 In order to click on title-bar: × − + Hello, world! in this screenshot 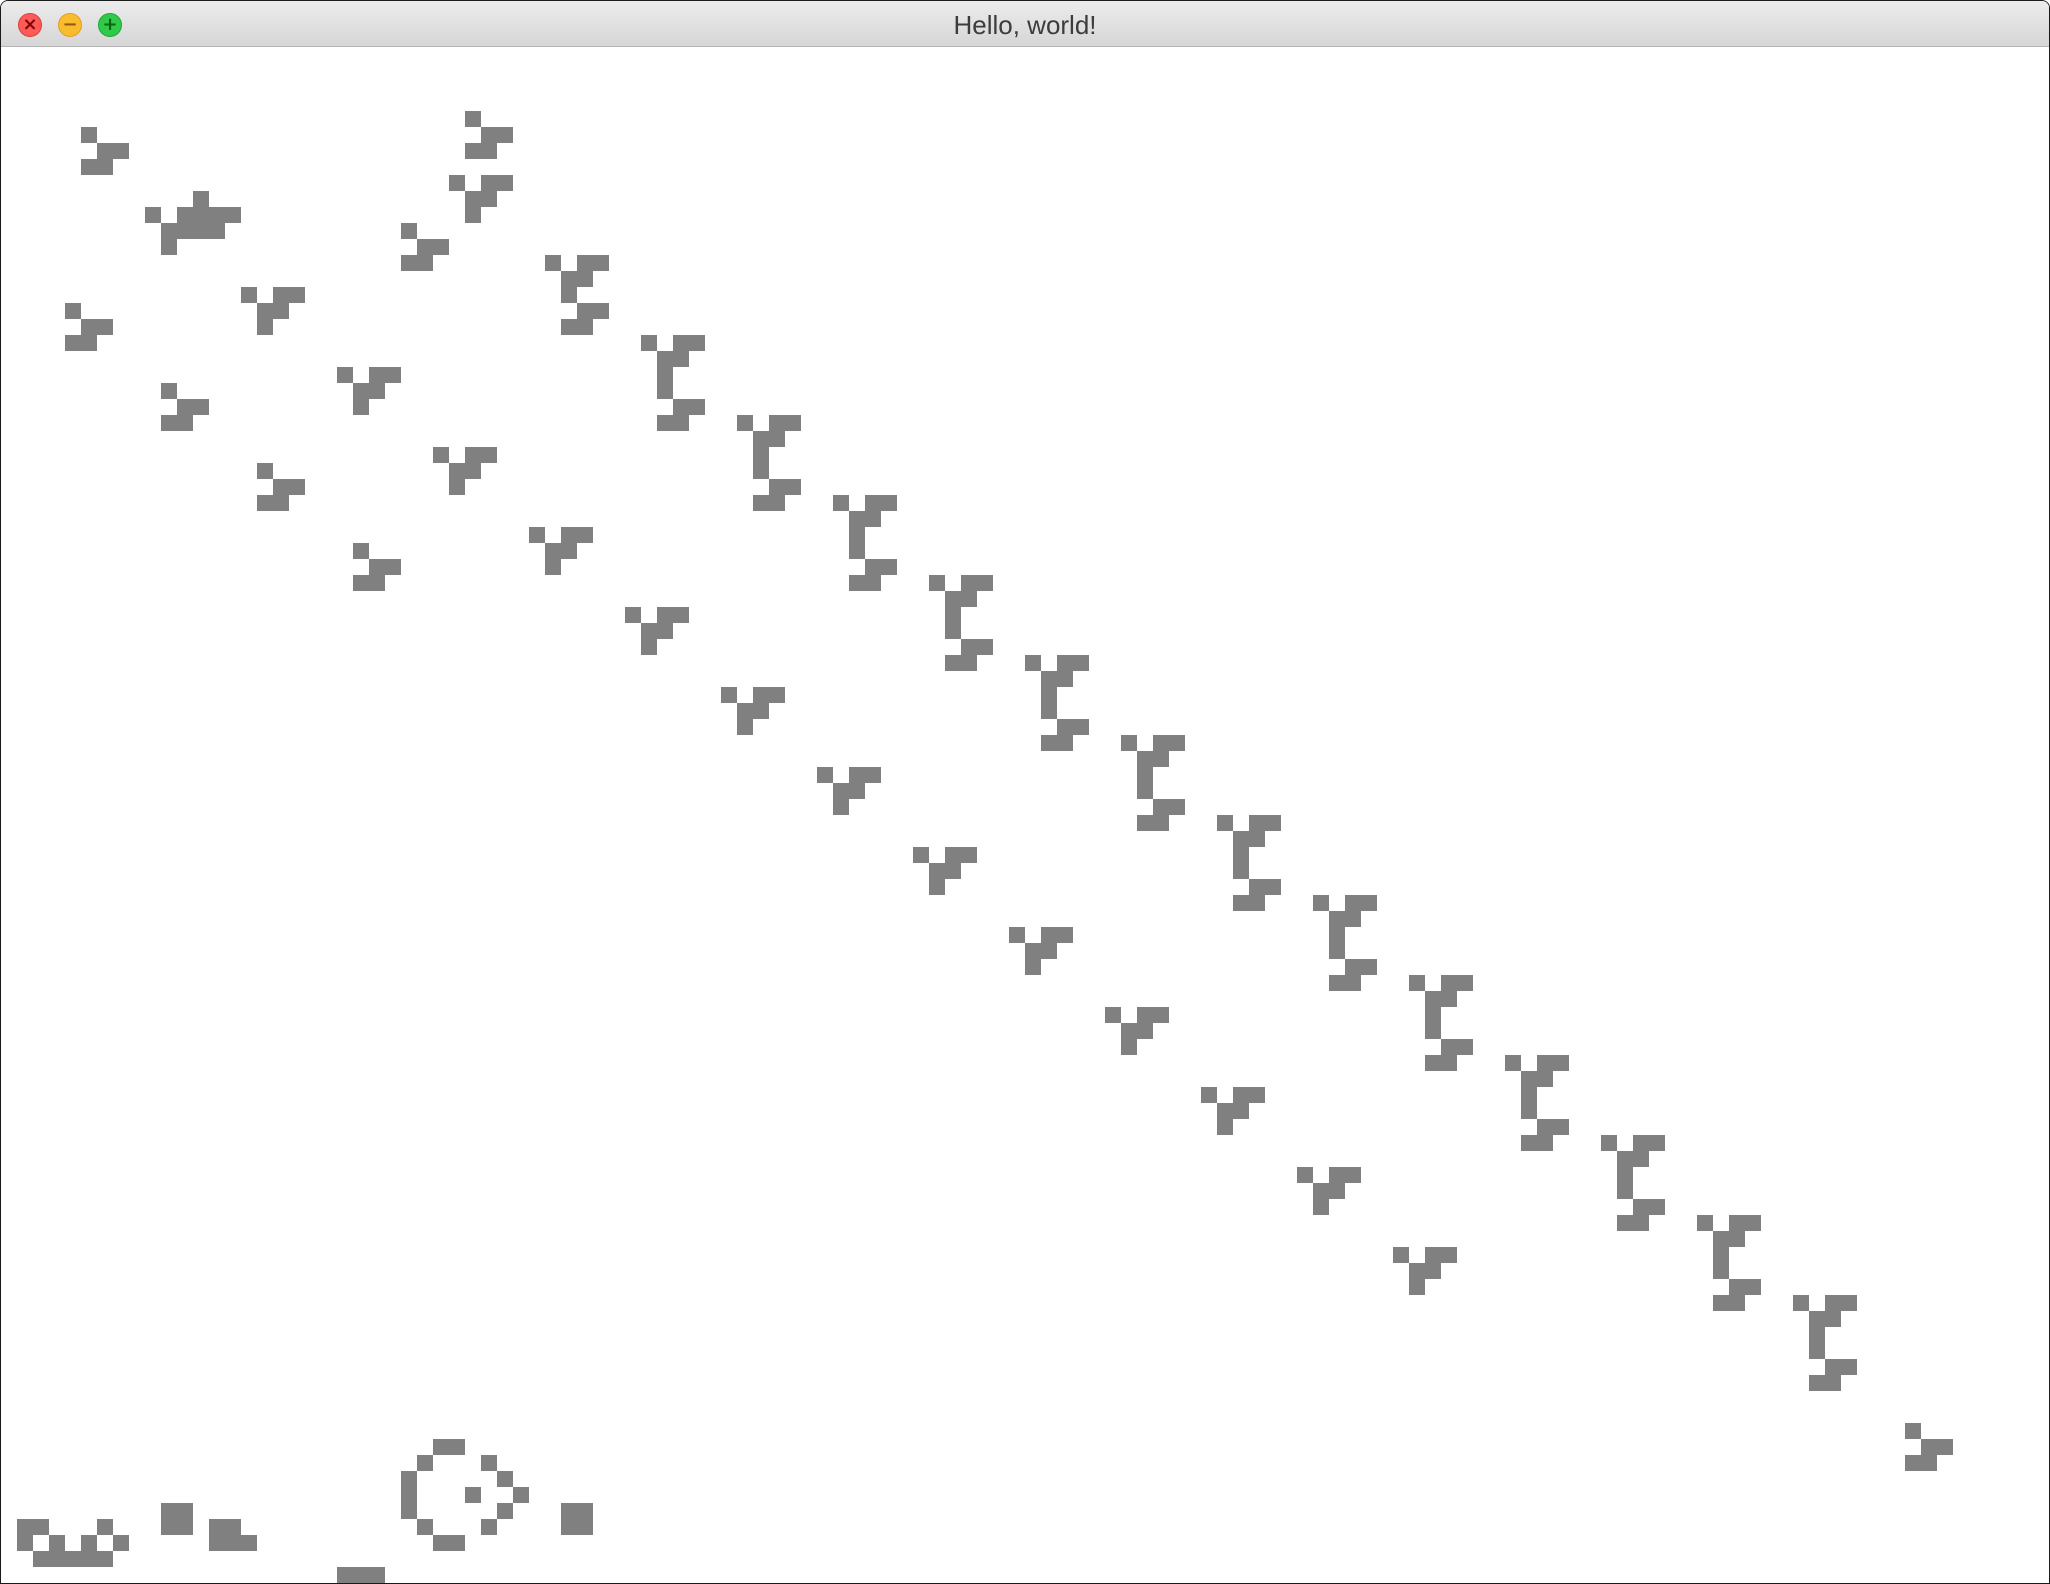, I will do `click(1025, 24)`.